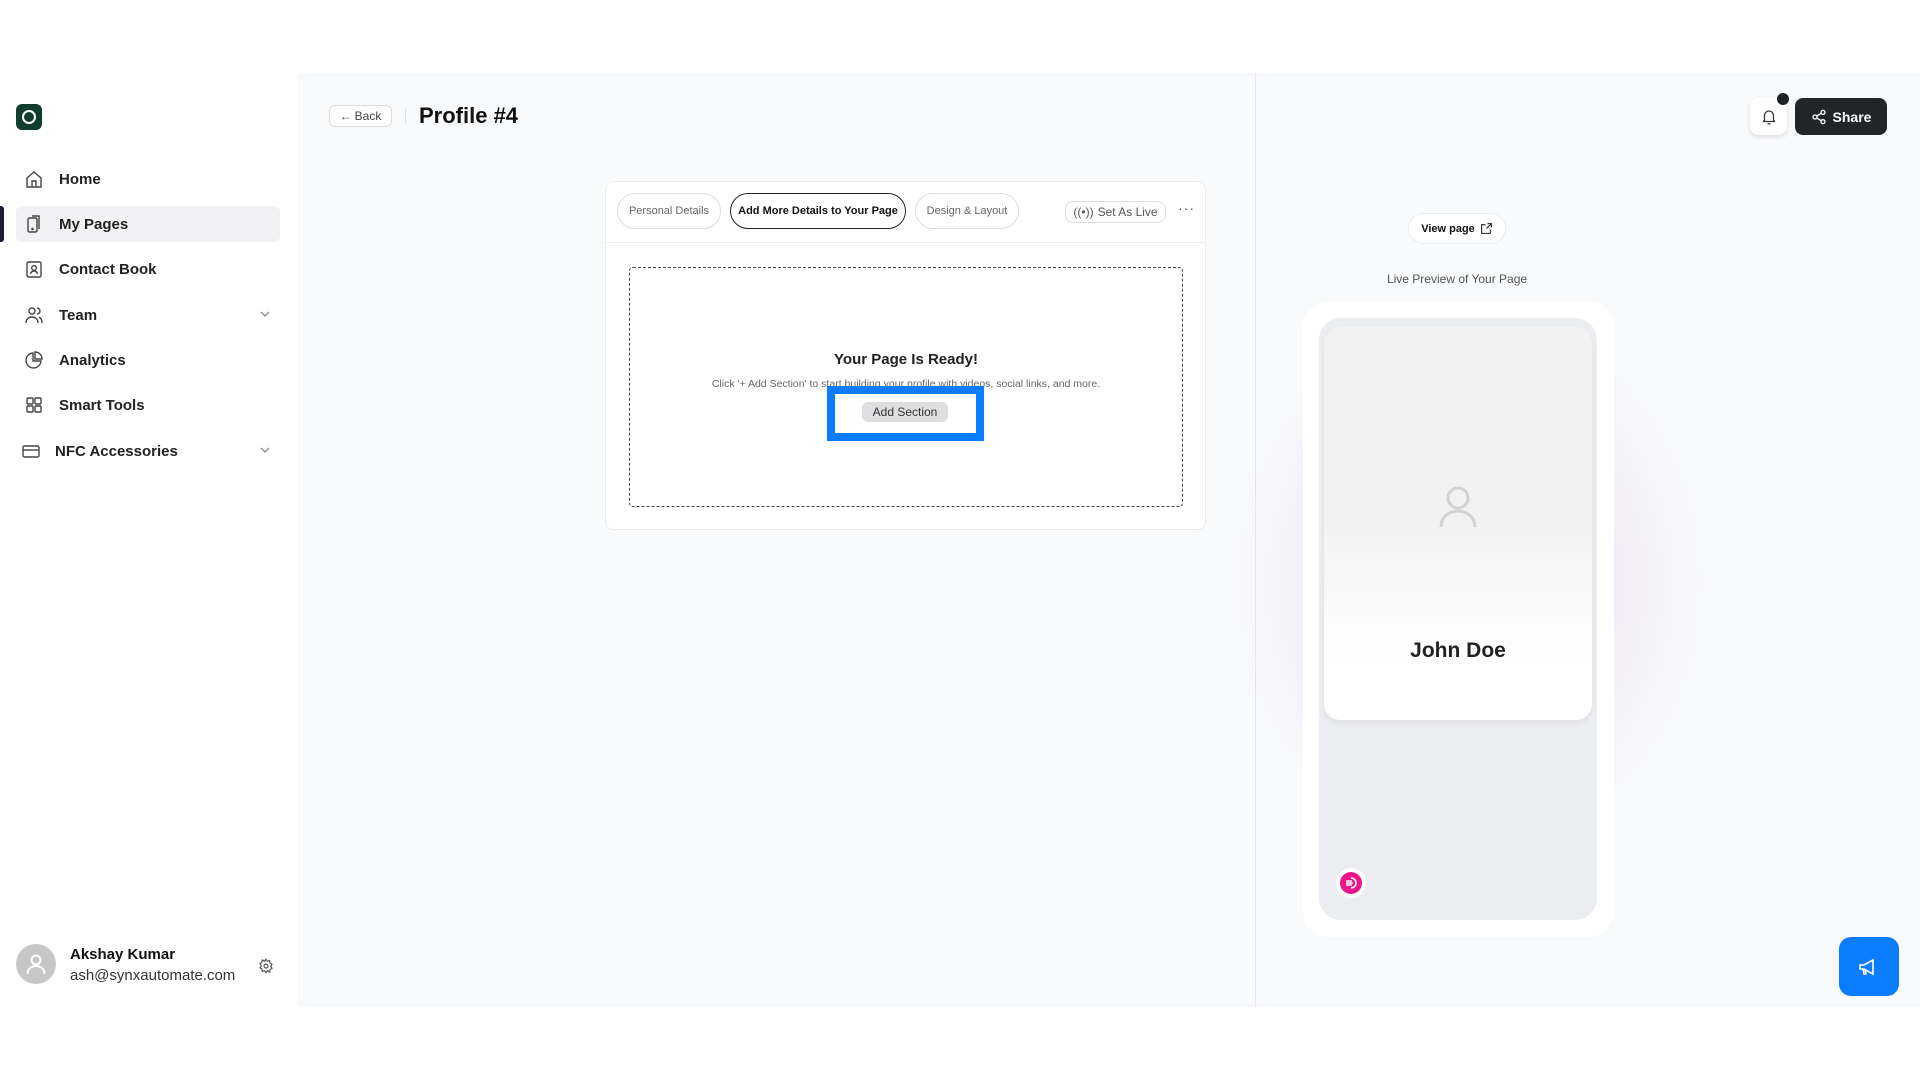 This screenshot has width=1920, height=1080. I want to click on page-title: Profile #4, so click(469, 115).